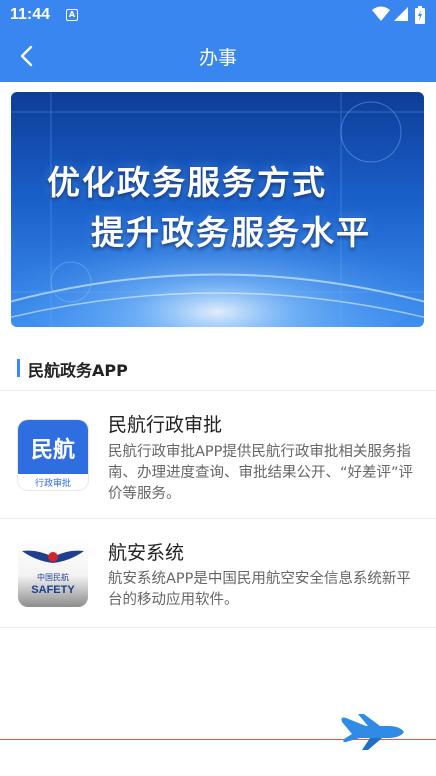 The height and width of the screenshot is (776, 436). Describe the element at coordinates (53, 590) in the screenshot. I see `safety-icon-text: SAFETY` at that location.